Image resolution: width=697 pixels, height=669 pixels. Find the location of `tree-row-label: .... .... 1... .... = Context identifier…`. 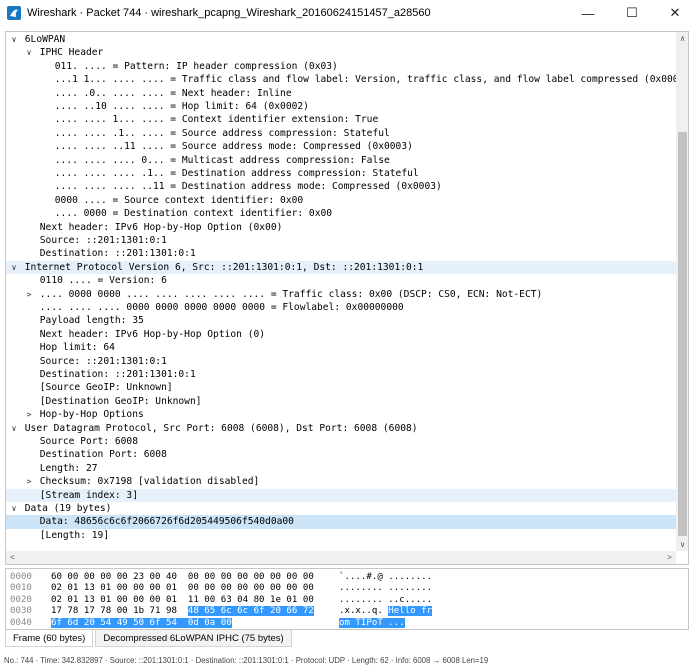

tree-row-label: .... .... 1... .... = Context identifier… is located at coordinates (216, 120).